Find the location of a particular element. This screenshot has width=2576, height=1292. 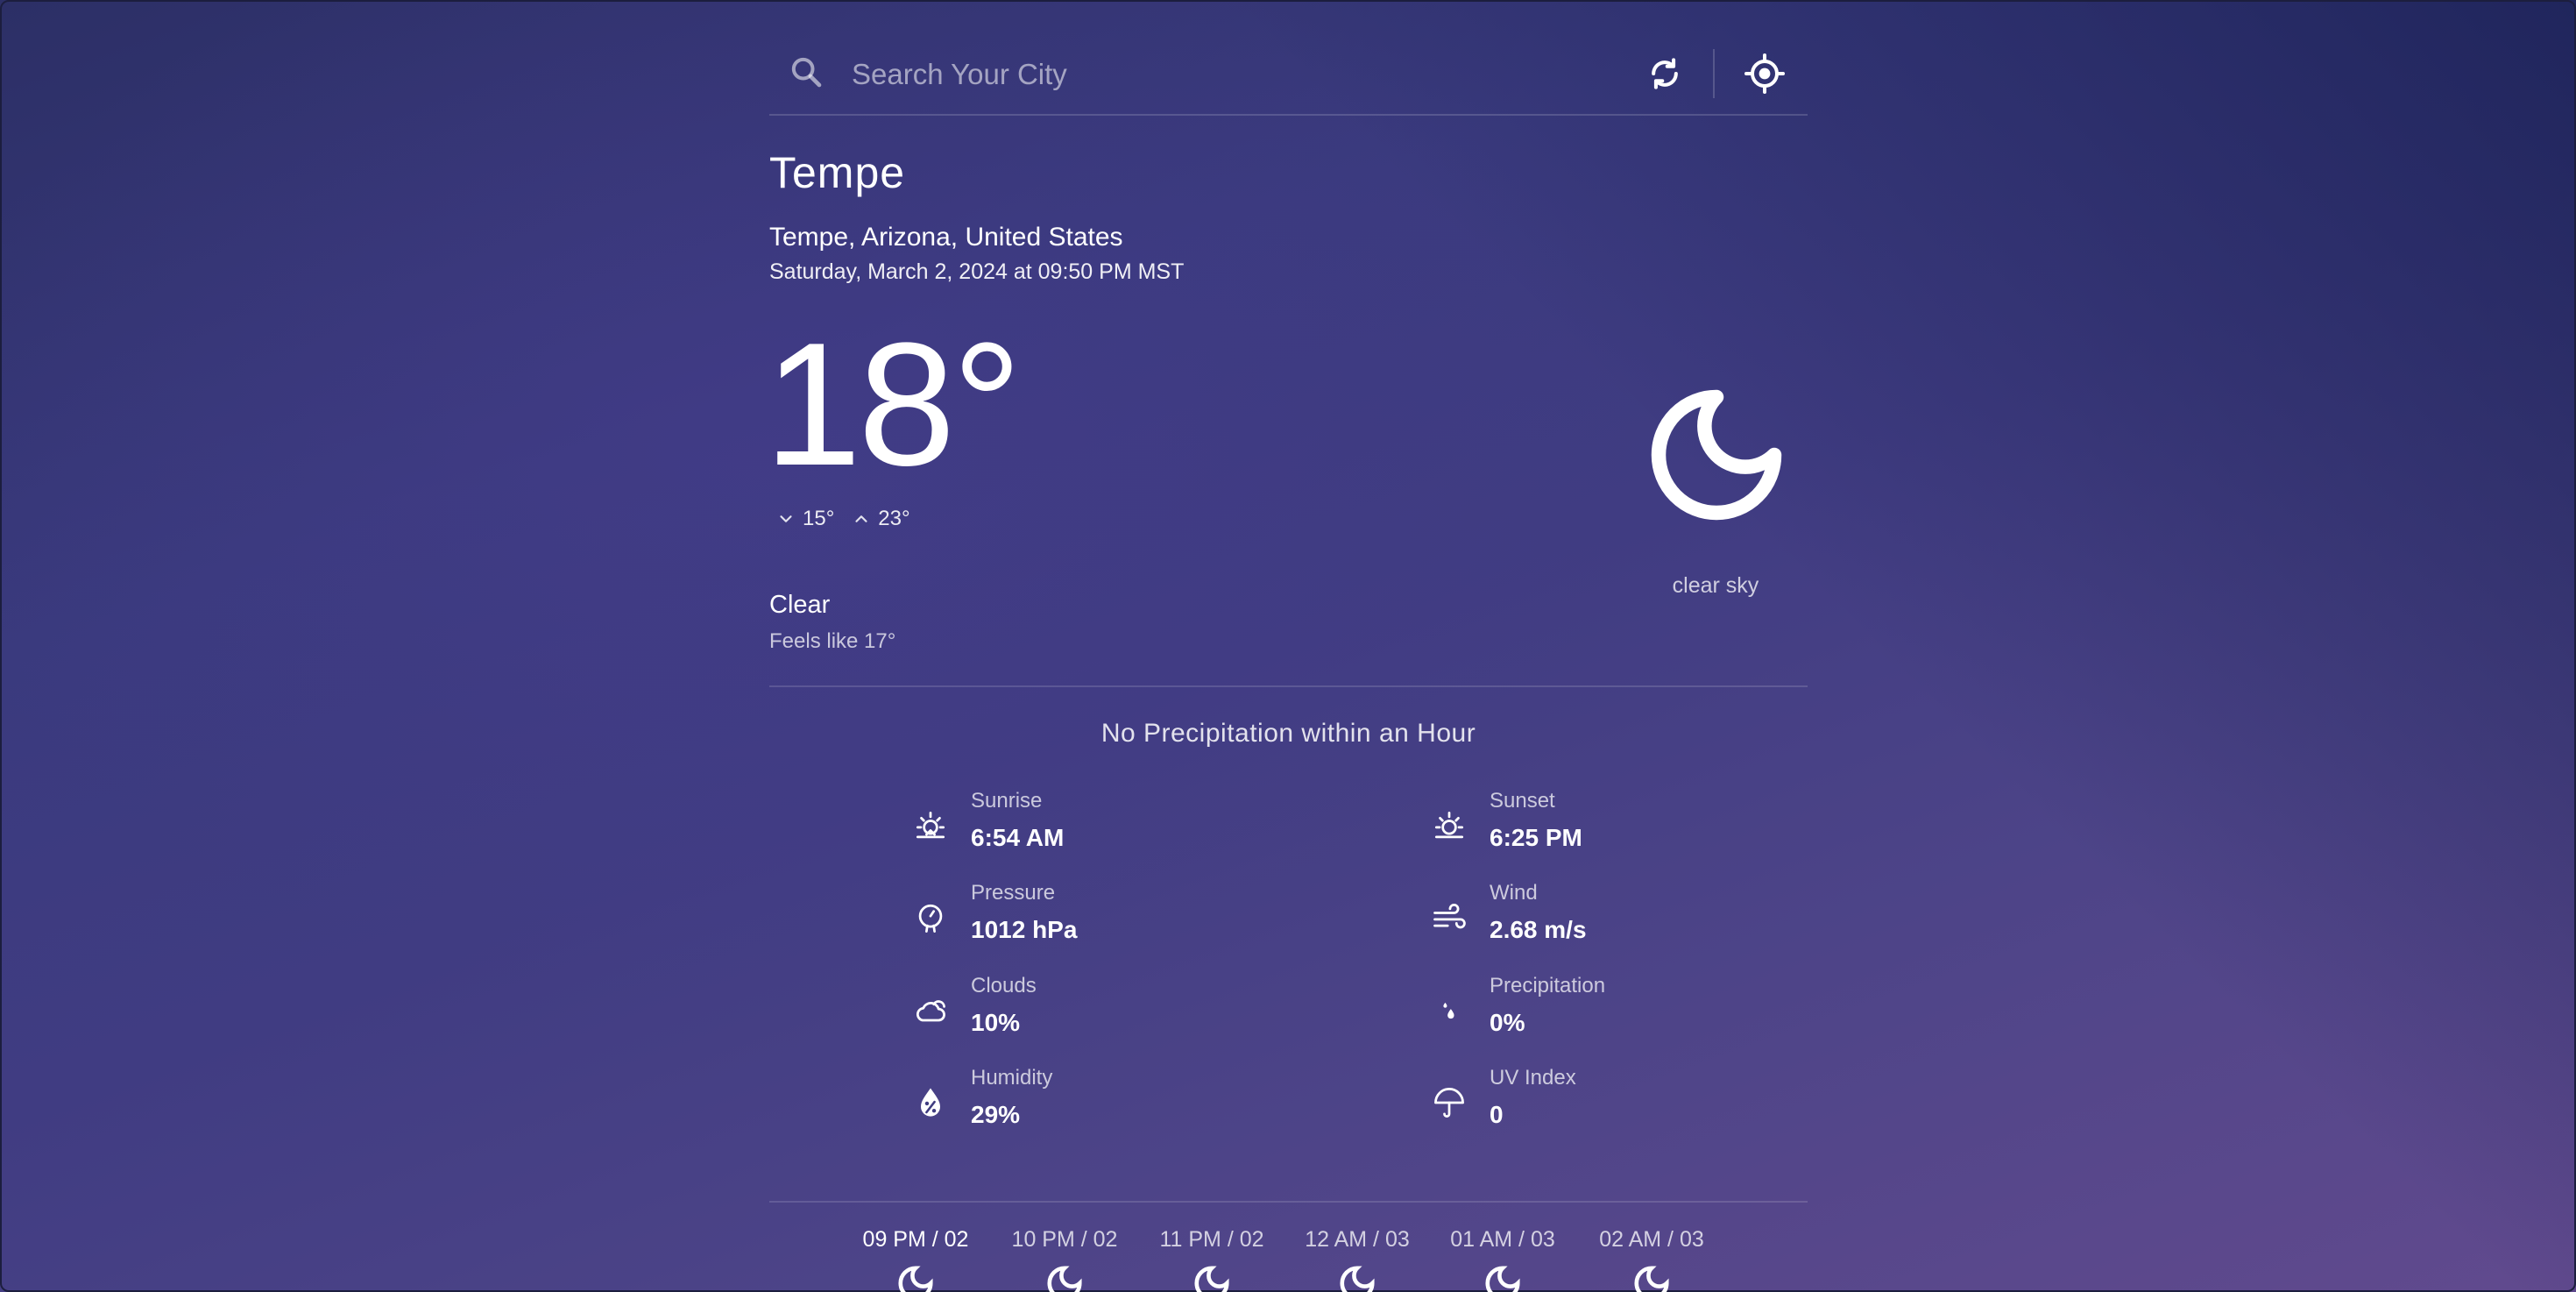

location-address: Tempe, Arizona, United States is located at coordinates (946, 238).